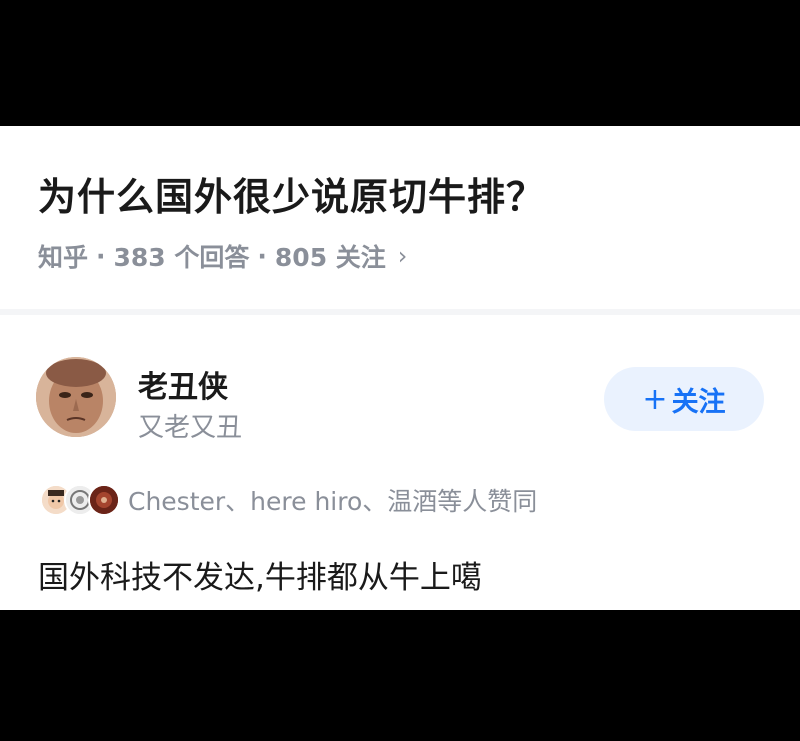  What do you see at coordinates (698, 402) in the screenshot?
I see `follow-label: 关注` at bounding box center [698, 402].